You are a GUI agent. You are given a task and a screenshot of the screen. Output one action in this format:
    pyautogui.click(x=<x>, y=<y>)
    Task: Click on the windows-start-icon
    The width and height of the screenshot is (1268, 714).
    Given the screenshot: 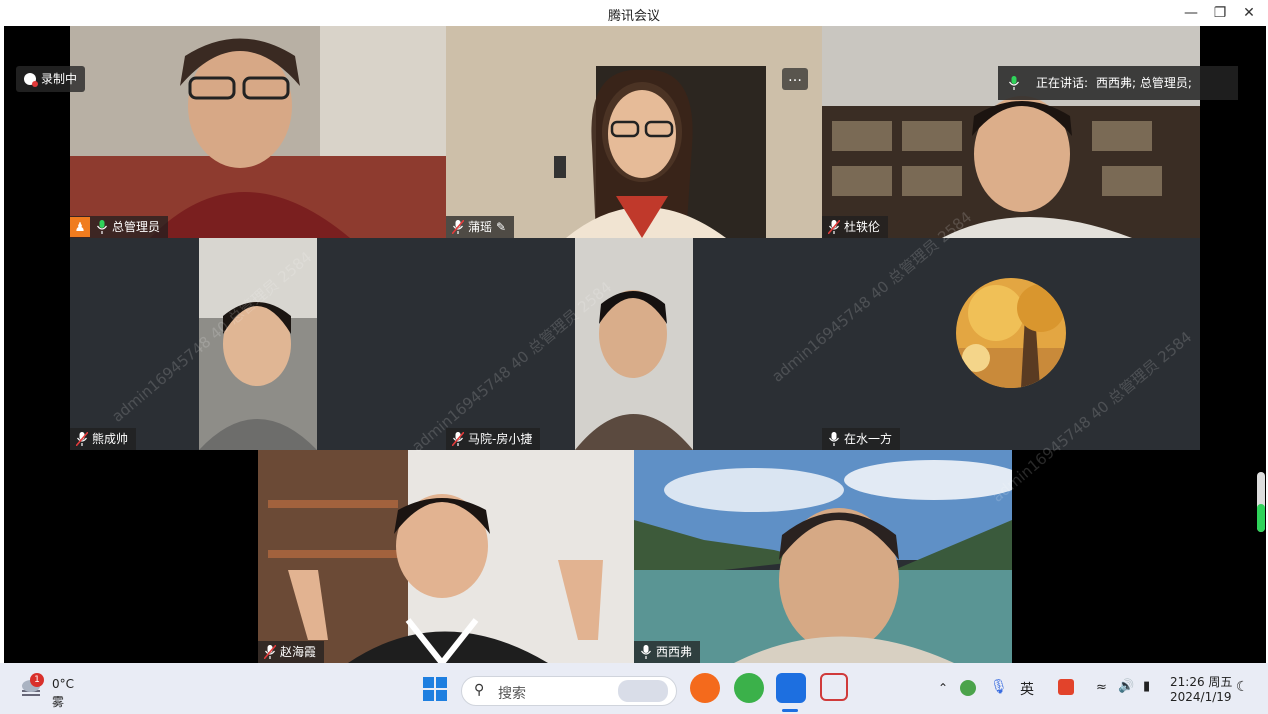 What is the action you would take?
    pyautogui.click(x=435, y=689)
    